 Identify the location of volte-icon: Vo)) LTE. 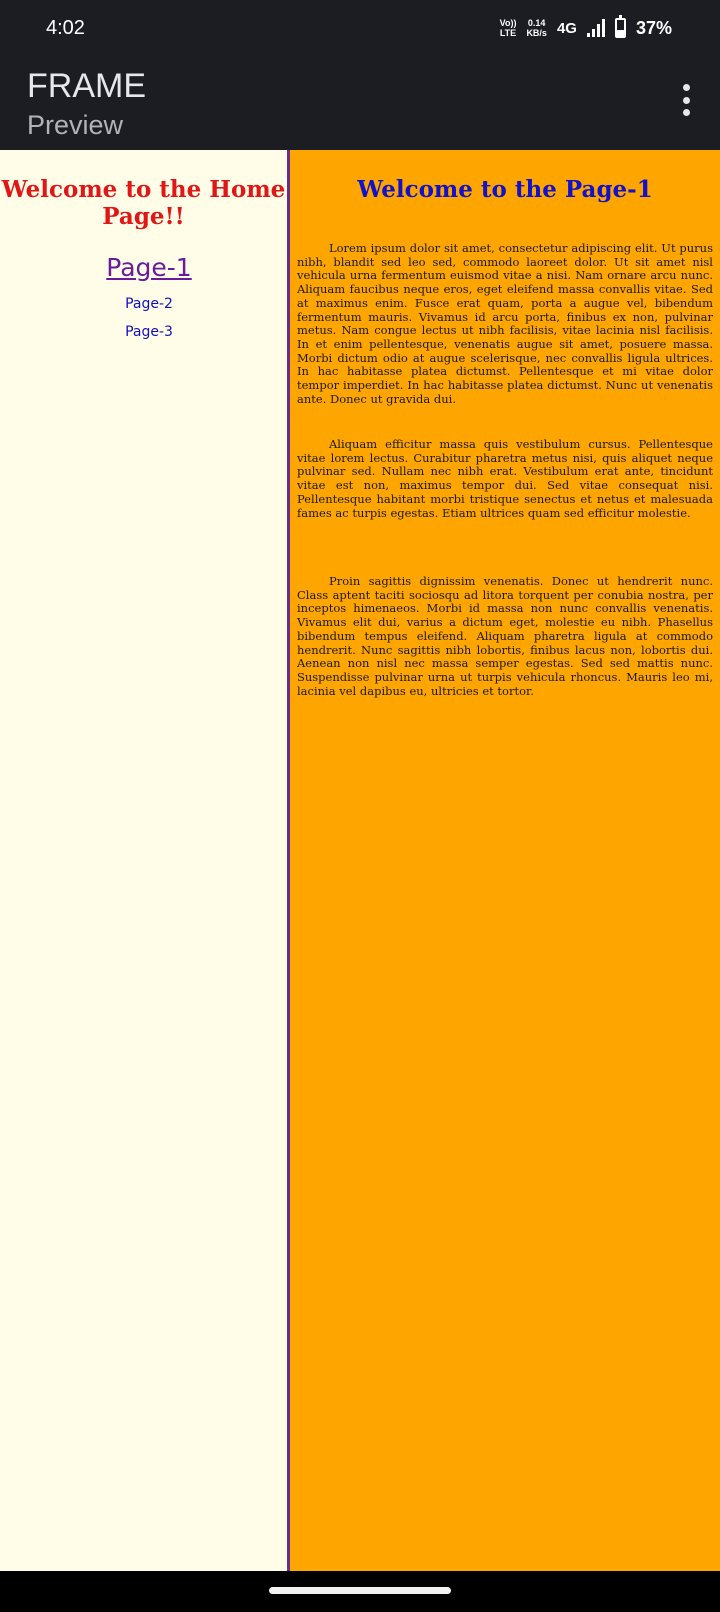
(508, 28).